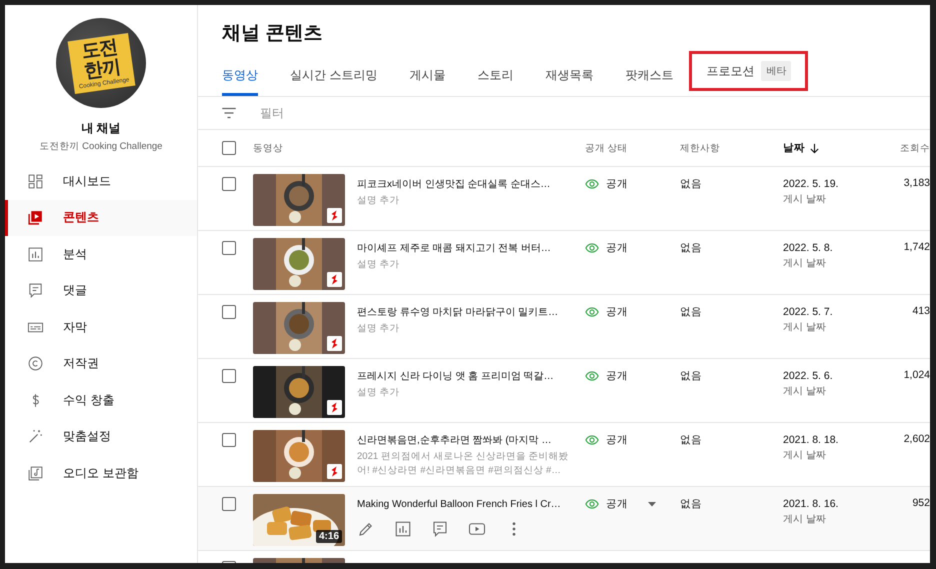 The width and height of the screenshot is (936, 569). Describe the element at coordinates (101, 364) in the screenshot. I see `sidebar-item: 저작권` at that location.